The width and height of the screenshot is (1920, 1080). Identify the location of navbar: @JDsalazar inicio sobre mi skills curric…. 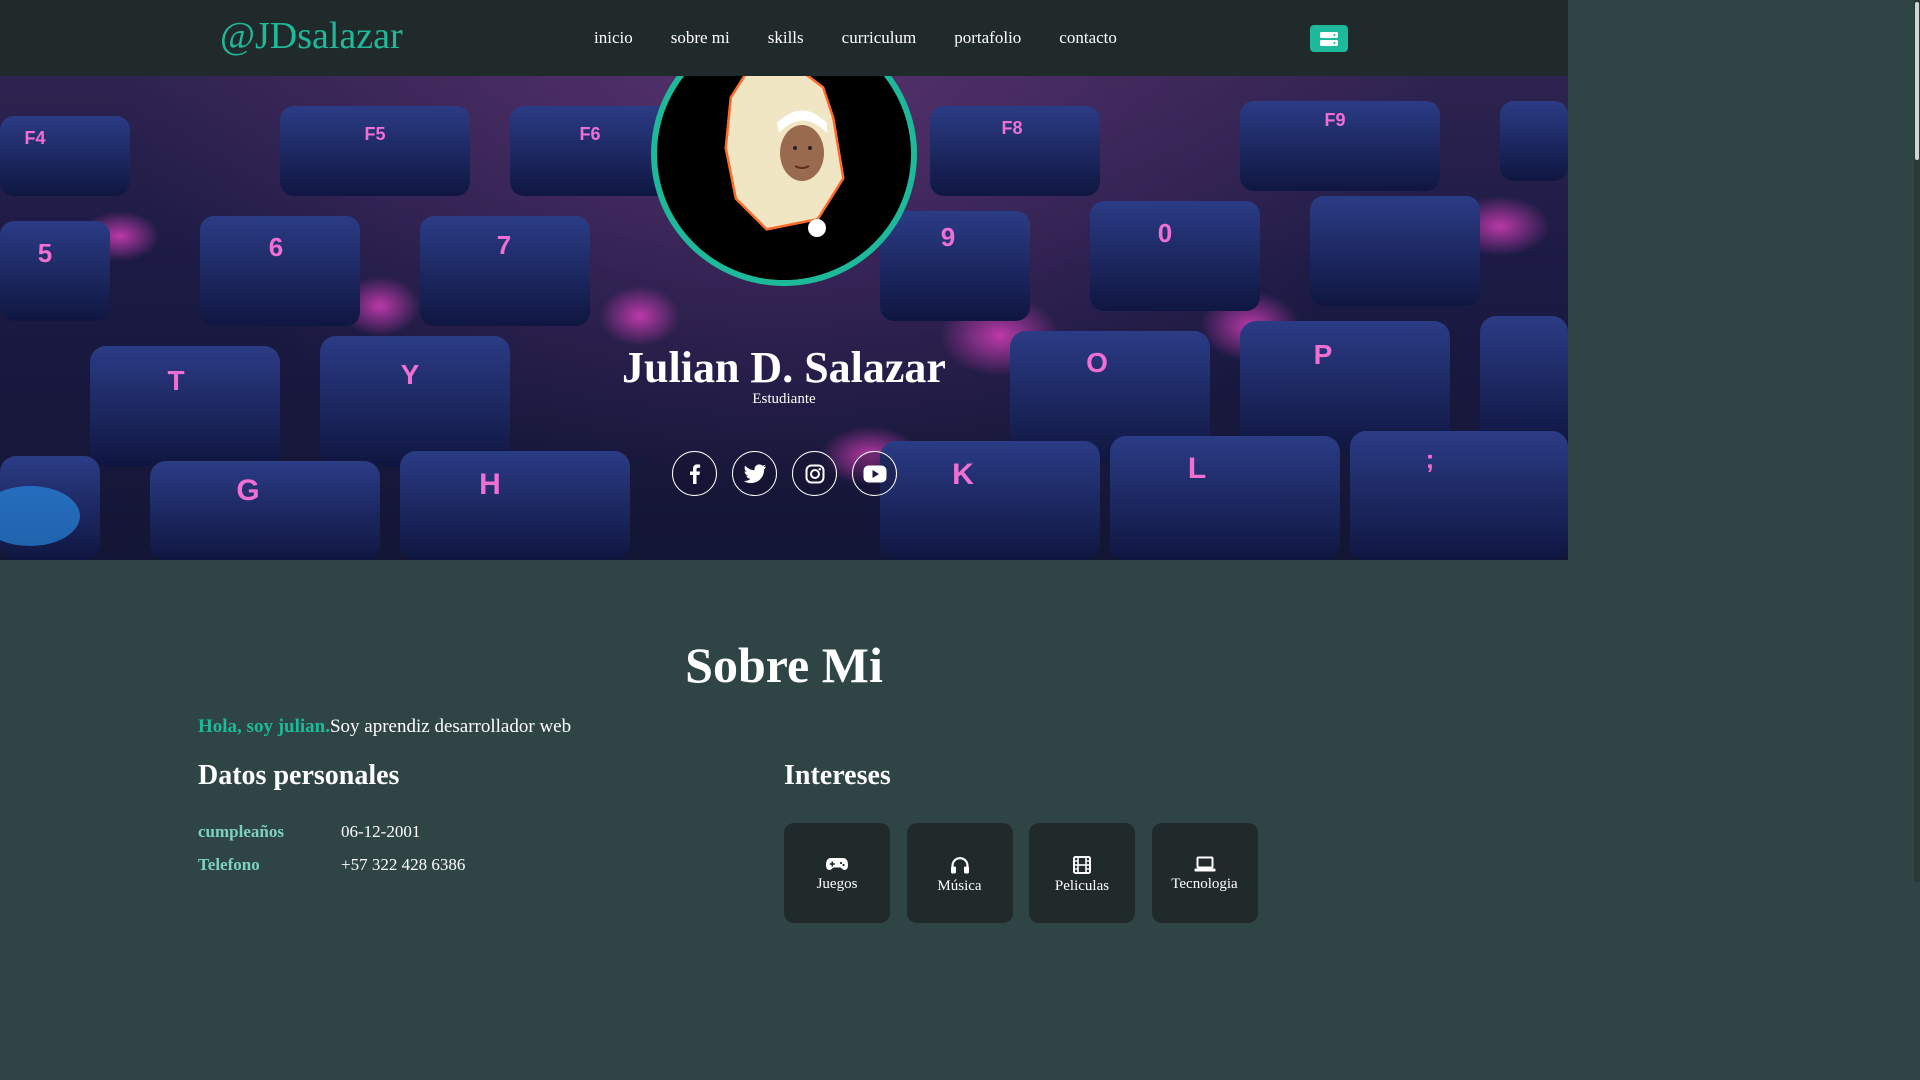
(784, 38).